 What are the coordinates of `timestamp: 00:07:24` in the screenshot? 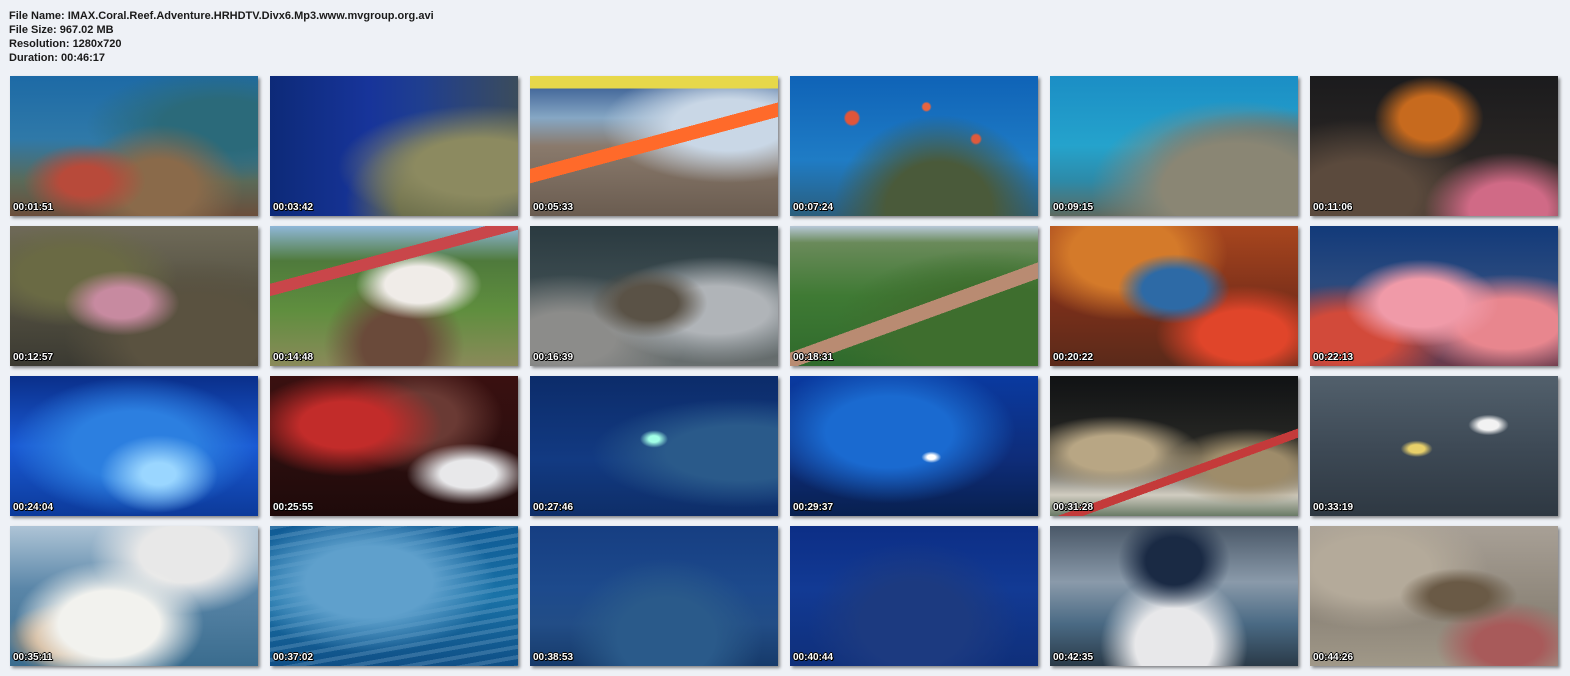 It's located at (813, 207).